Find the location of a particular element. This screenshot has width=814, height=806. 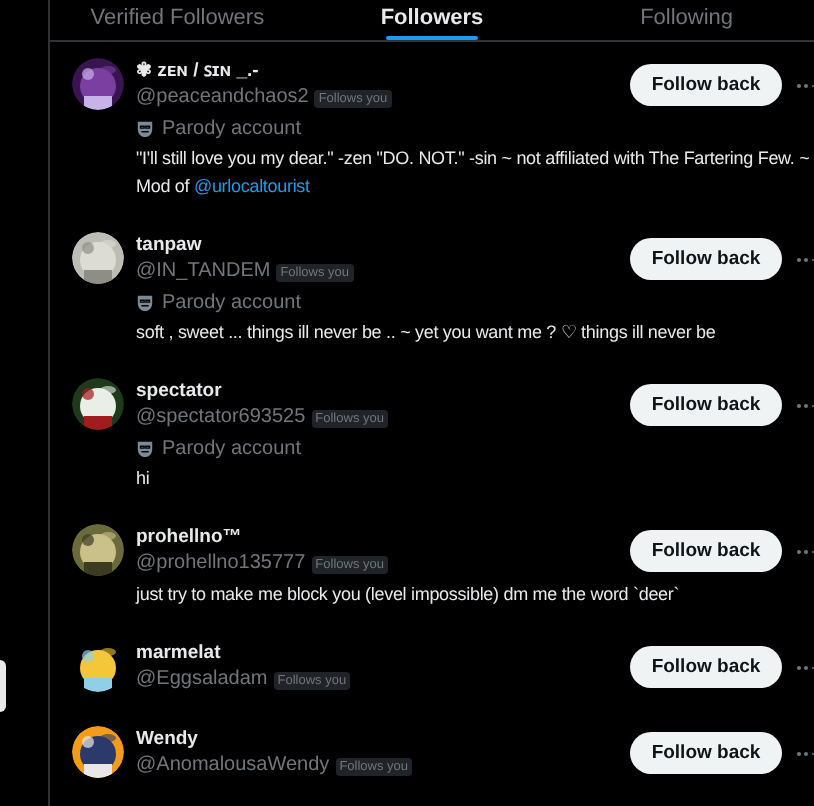

bio-text: soft , sweet ... things ill never be .. ~ yet you want me ? ♡ things ill never be is located at coordinates (427, 333).